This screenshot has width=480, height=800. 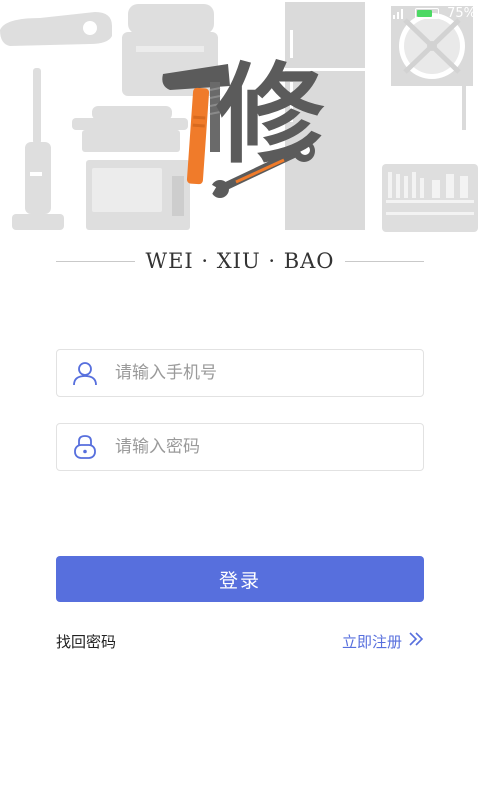 I want to click on double-chevron-right-icon, so click(x=416, y=641).